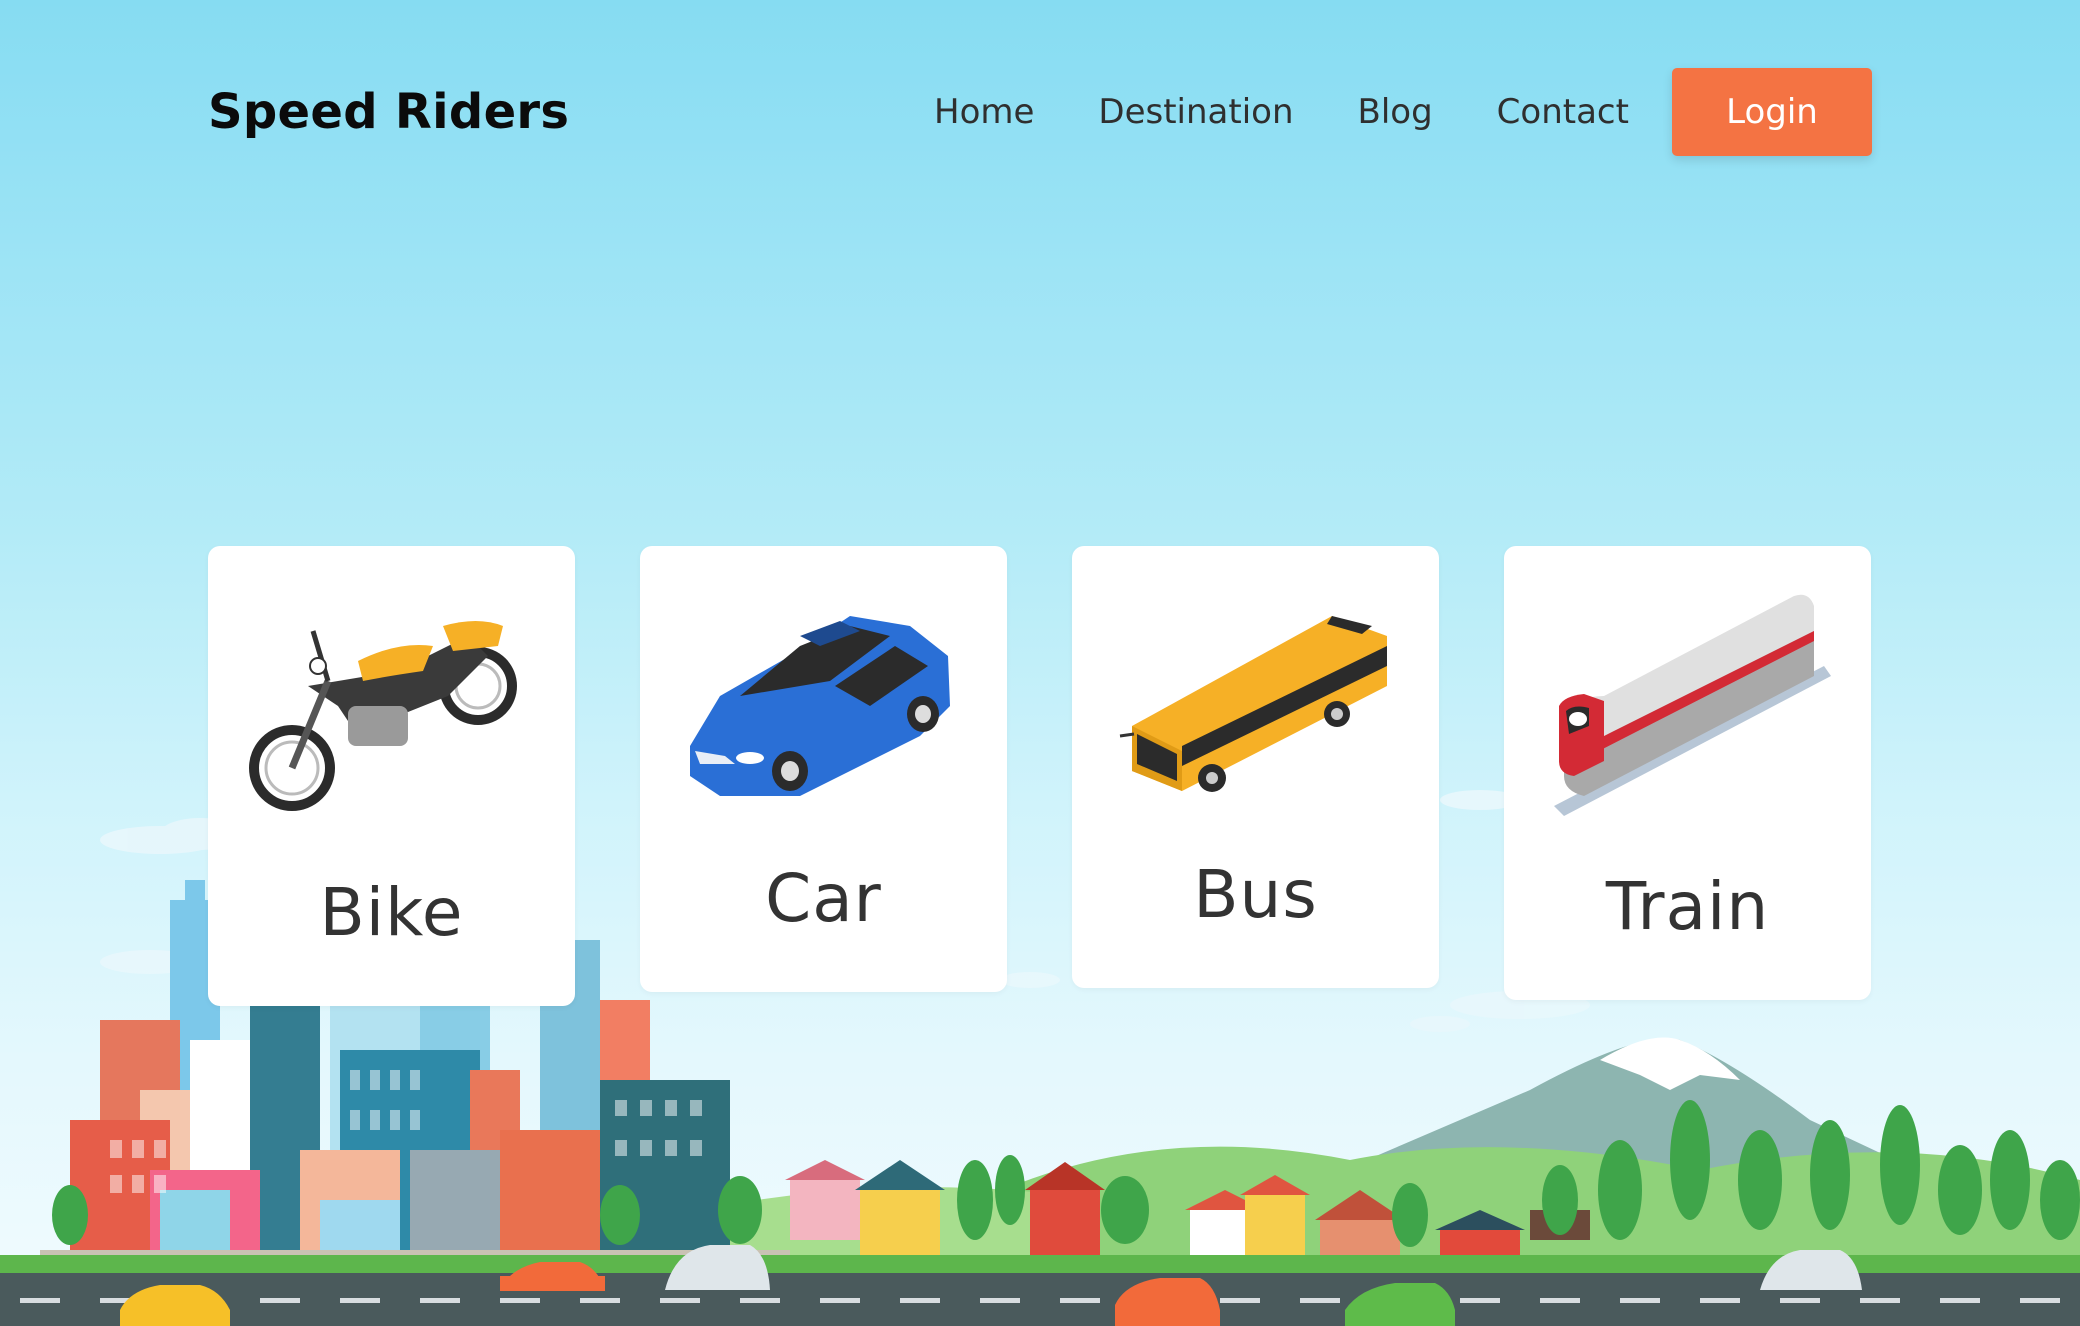 Image resolution: width=2080 pixels, height=1326 pixels. I want to click on vehicle-card-bus: Bus, so click(1255, 767).